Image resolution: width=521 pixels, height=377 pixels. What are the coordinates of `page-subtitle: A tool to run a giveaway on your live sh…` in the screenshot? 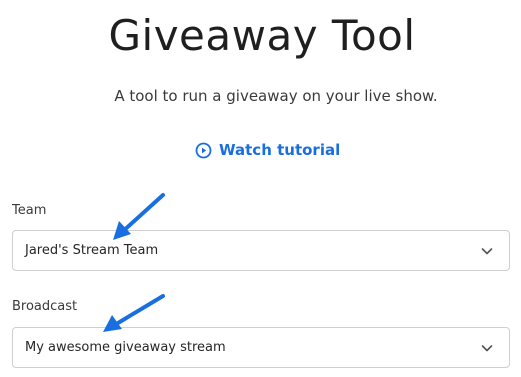 It's located at (276, 96).